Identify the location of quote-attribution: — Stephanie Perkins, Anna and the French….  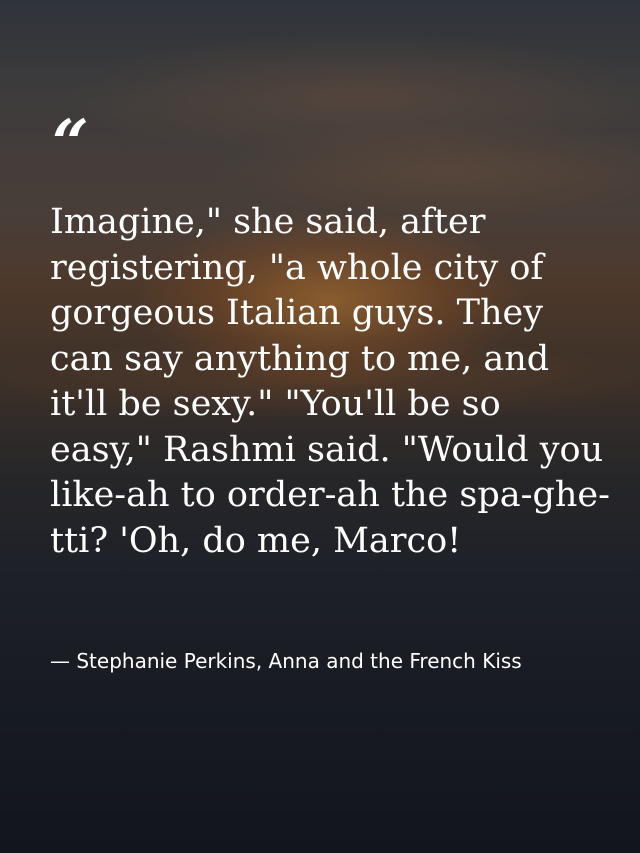
(286, 661).